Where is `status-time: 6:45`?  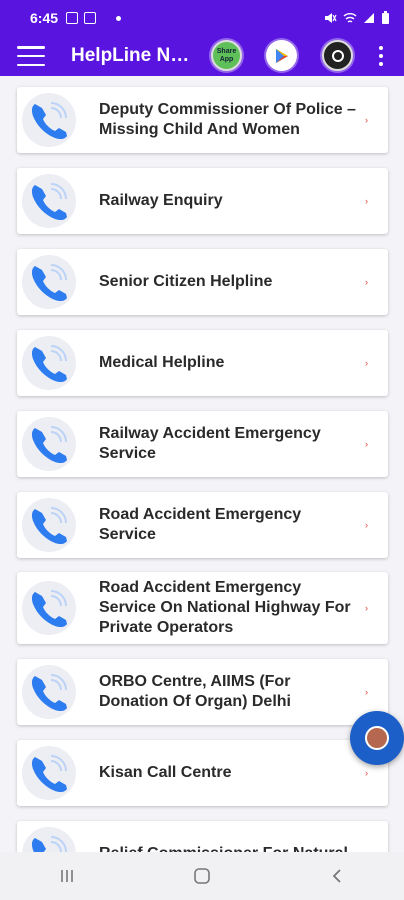 status-time: 6:45 is located at coordinates (44, 18).